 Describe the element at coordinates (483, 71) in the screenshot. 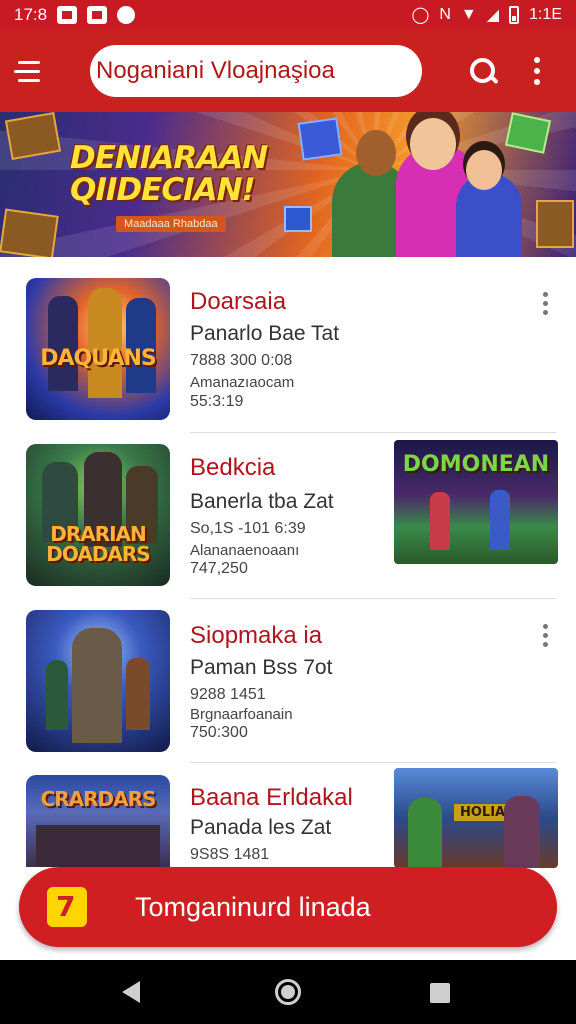

I see `search-icon` at that location.